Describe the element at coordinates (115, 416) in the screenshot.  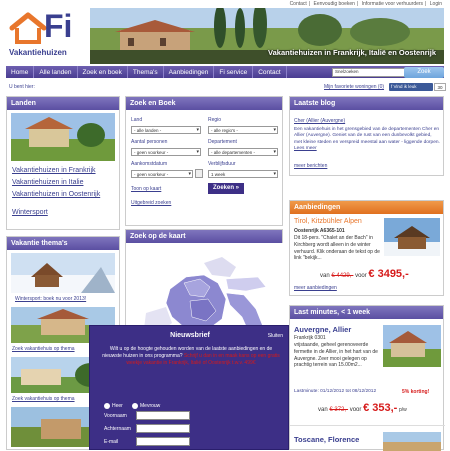
I see `voornaam-label: Voornaam` at that location.